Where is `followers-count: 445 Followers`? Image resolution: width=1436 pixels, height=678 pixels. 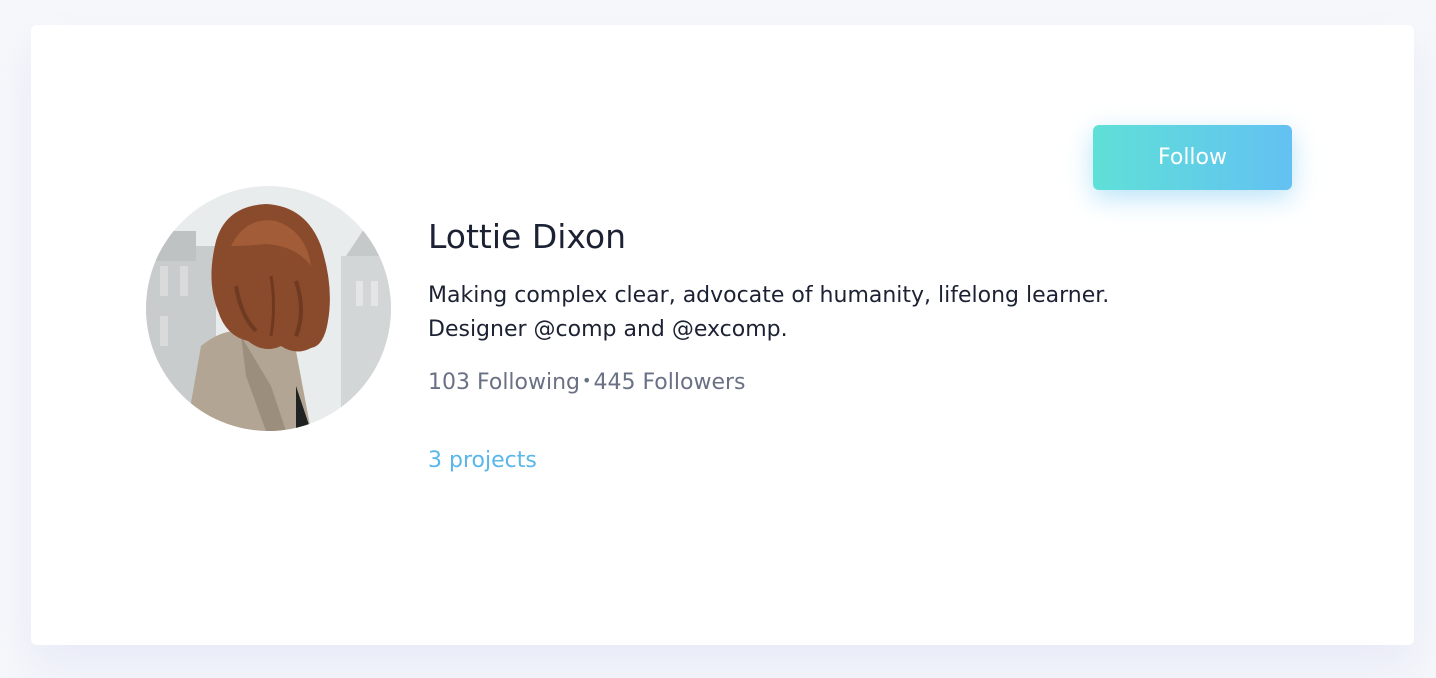
followers-count: 445 Followers is located at coordinates (669, 382).